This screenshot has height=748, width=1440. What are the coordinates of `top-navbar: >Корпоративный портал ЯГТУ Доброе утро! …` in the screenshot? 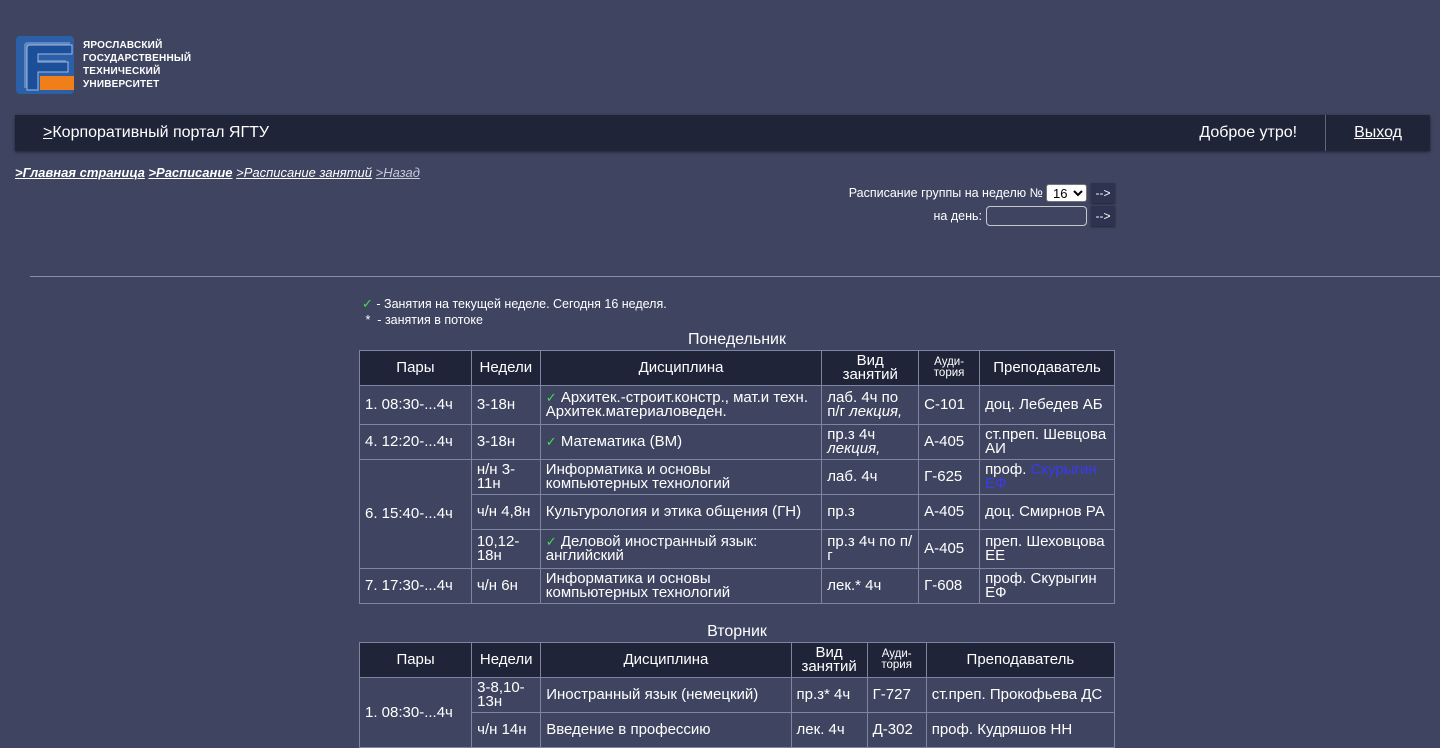 It's located at (722, 133).